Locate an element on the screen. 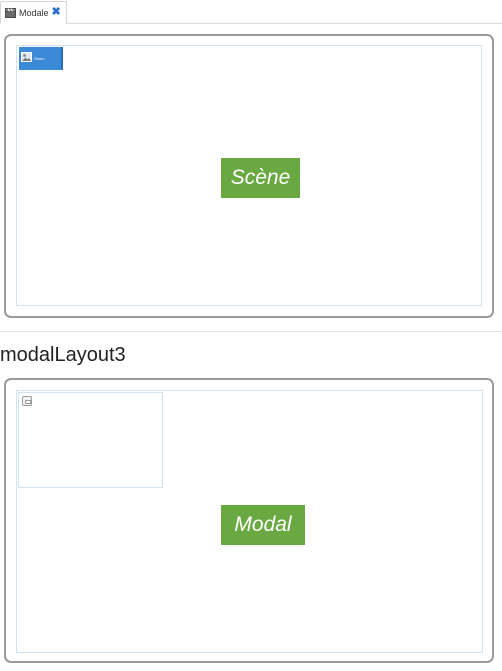 The width and height of the screenshot is (502, 671). modal-window is located at coordinates (90, 440).